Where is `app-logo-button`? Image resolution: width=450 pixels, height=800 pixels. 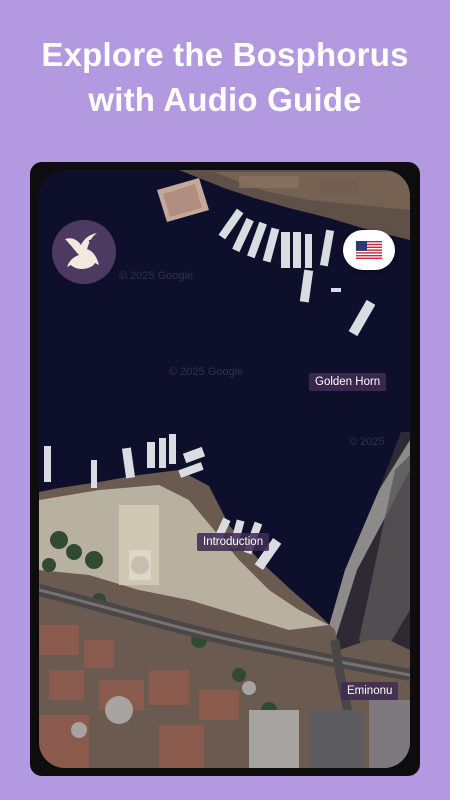
app-logo-button is located at coordinates (84, 252).